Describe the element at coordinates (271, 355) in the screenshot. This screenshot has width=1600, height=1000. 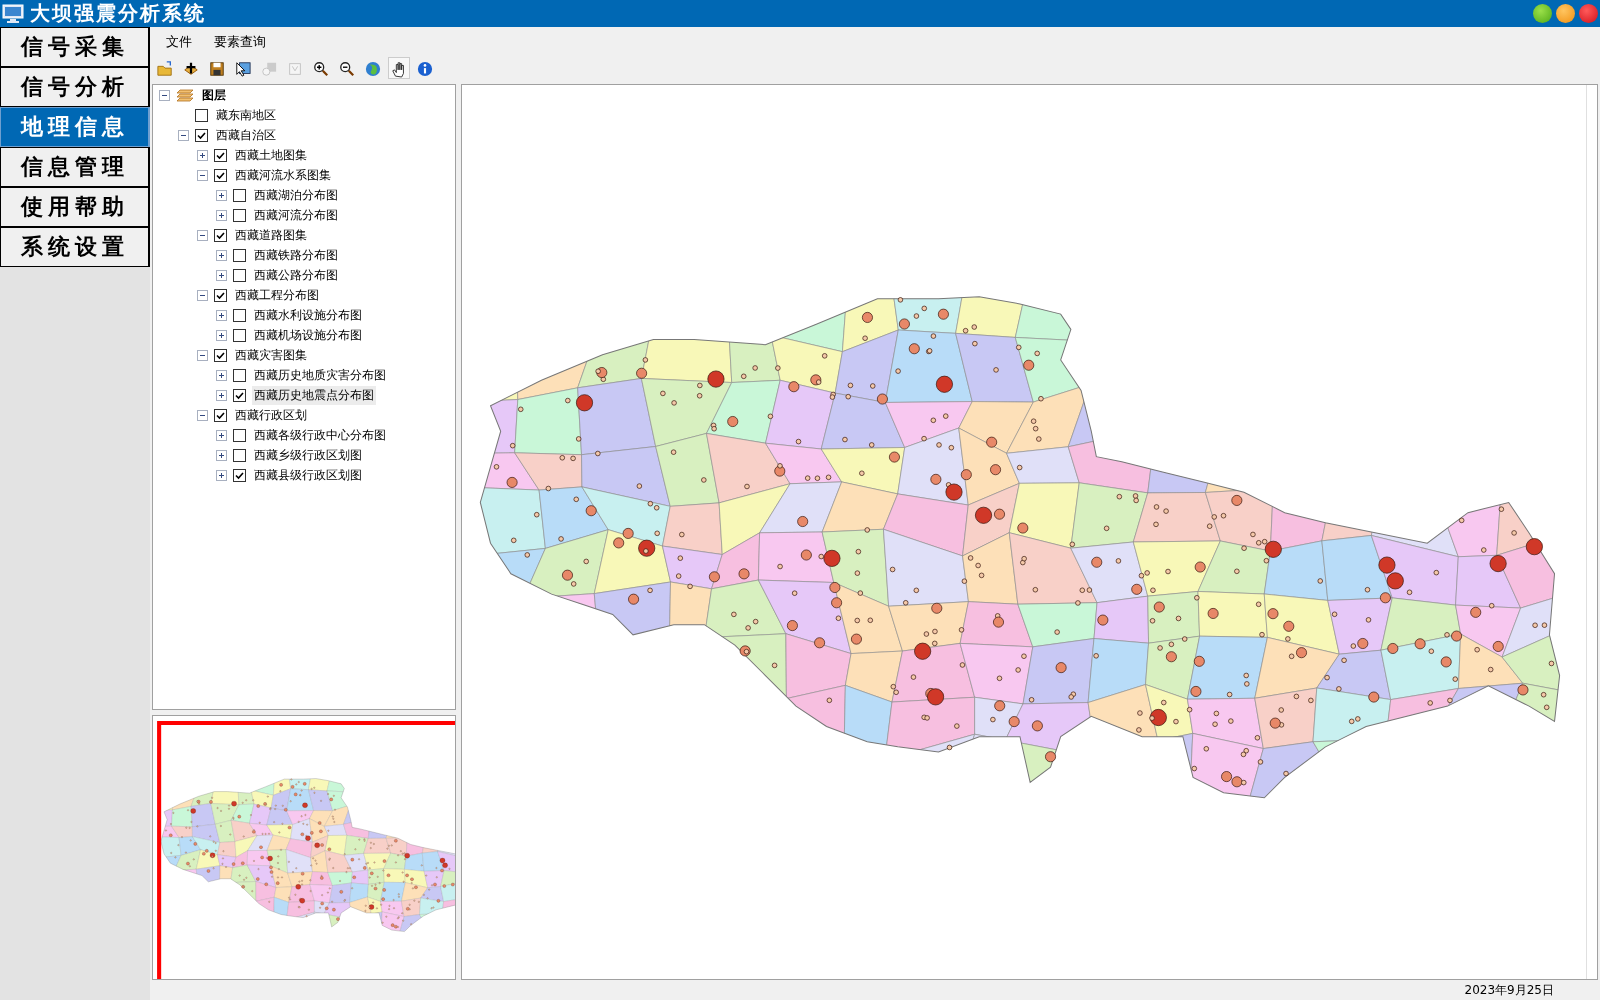
I see `layer-label: 西藏灾害图集` at that location.